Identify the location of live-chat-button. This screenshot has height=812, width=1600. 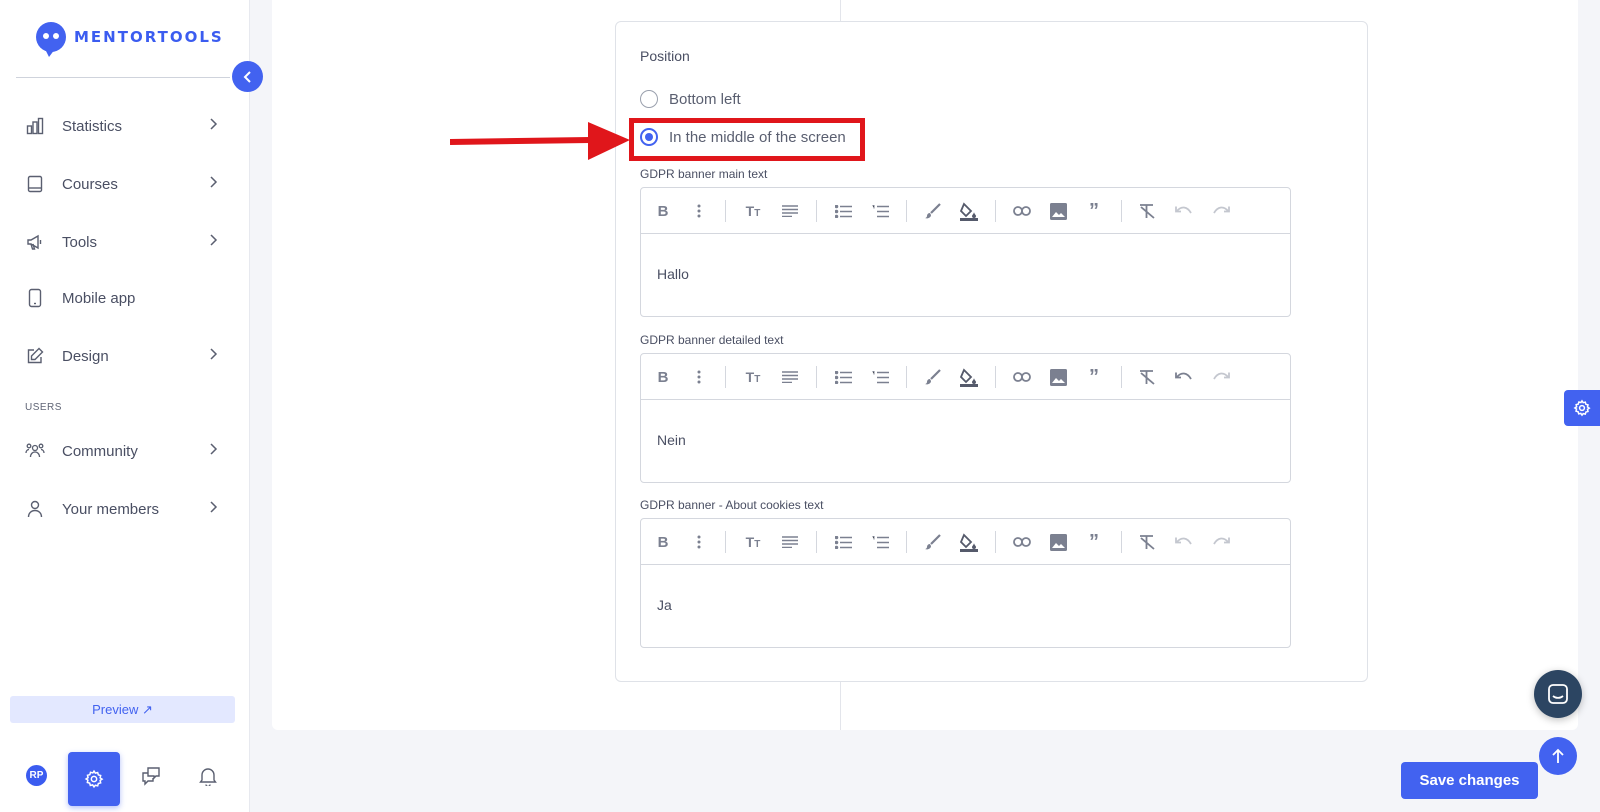
(1558, 694).